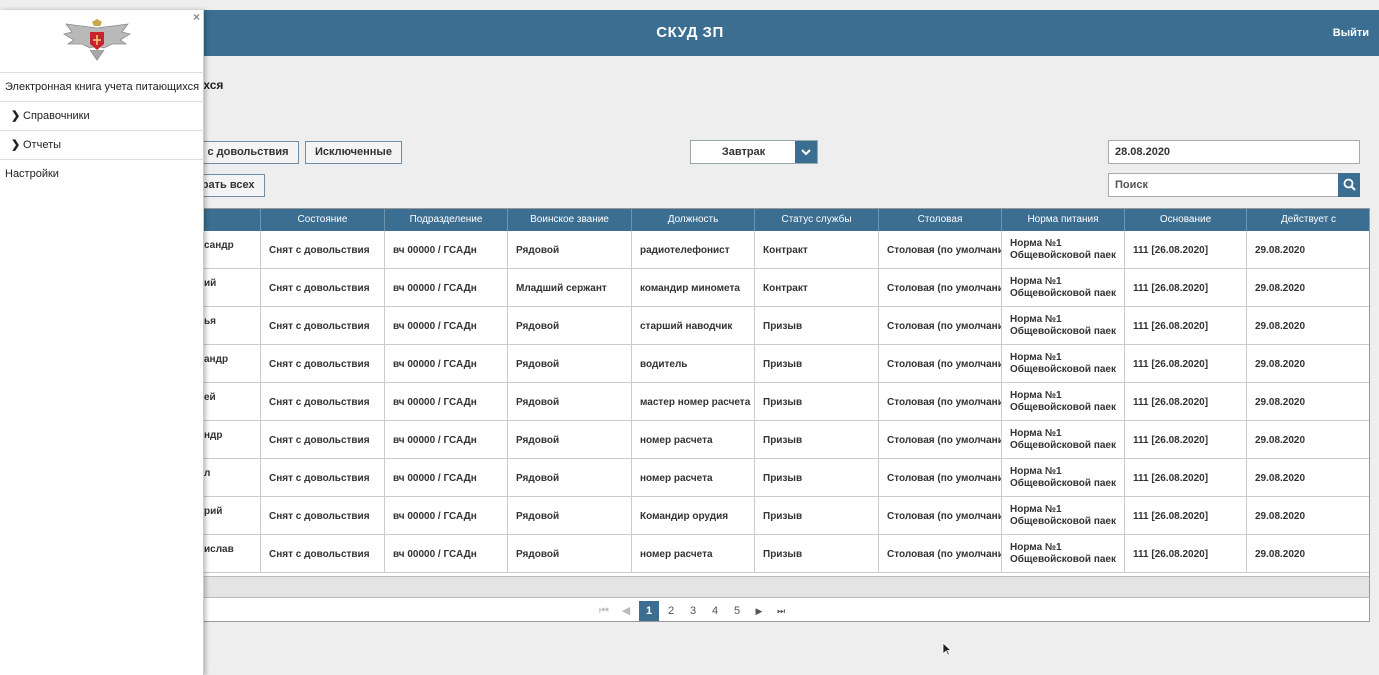 Image resolution: width=1379 pixels, height=675 pixels. I want to click on page-link-2: 2, so click(671, 611).